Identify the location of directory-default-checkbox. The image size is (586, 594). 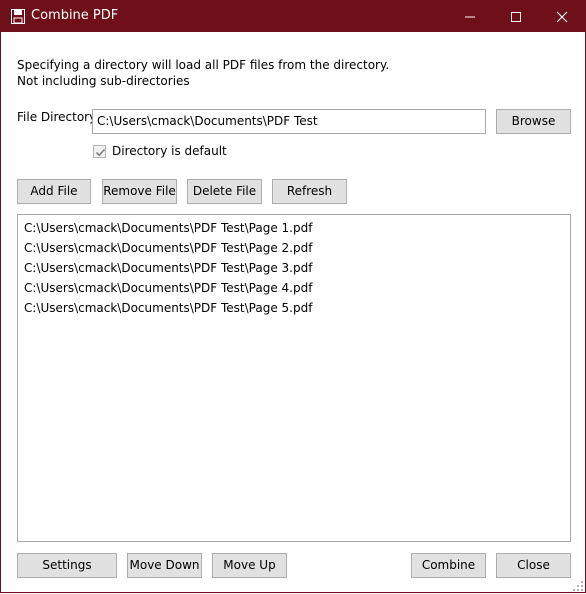
(99, 151).